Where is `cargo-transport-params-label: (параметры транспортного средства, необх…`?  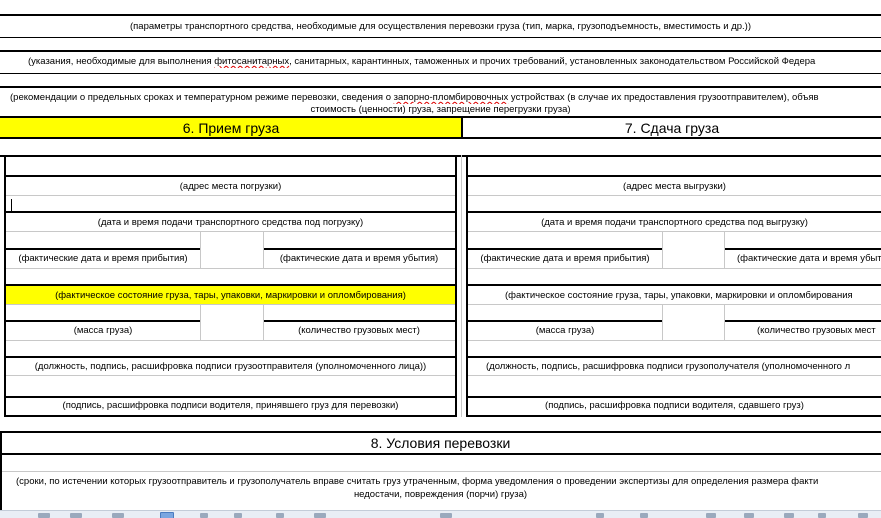
cargo-transport-params-label: (параметры транспортного средства, необх… is located at coordinates (440, 26).